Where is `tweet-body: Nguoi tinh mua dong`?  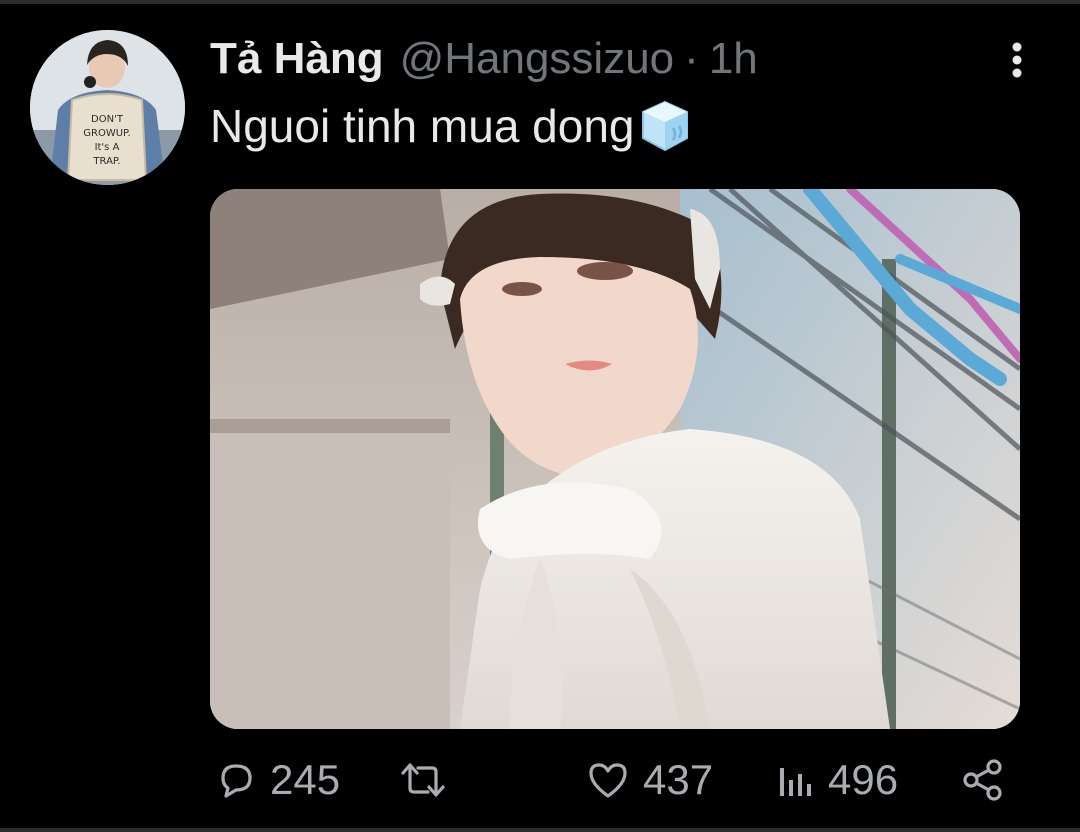 tweet-body: Nguoi tinh mua dong is located at coordinates (451, 126).